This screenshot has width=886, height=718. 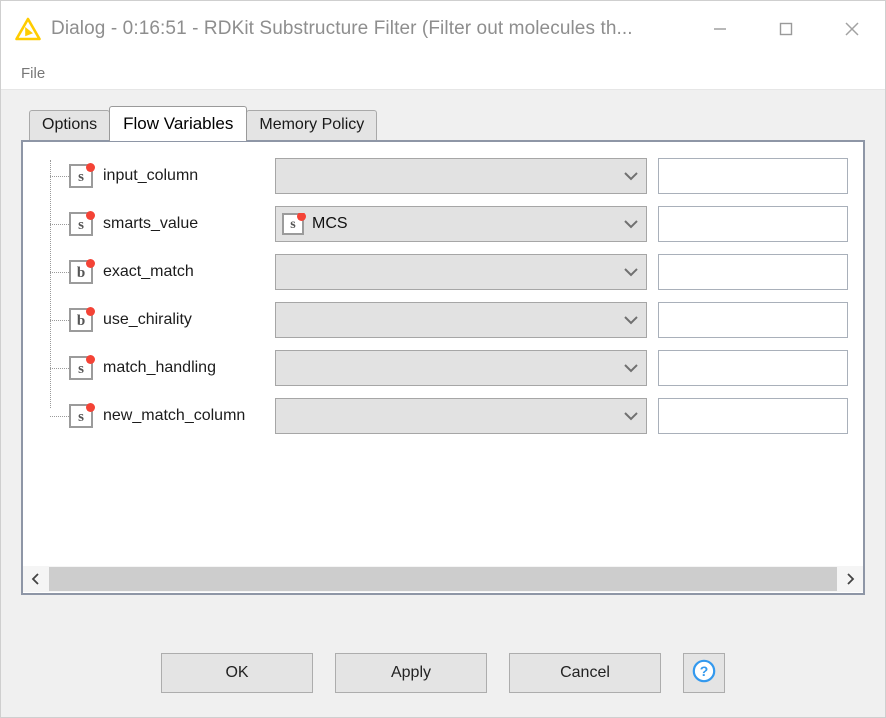 I want to click on ok-button: OK, so click(x=237, y=673).